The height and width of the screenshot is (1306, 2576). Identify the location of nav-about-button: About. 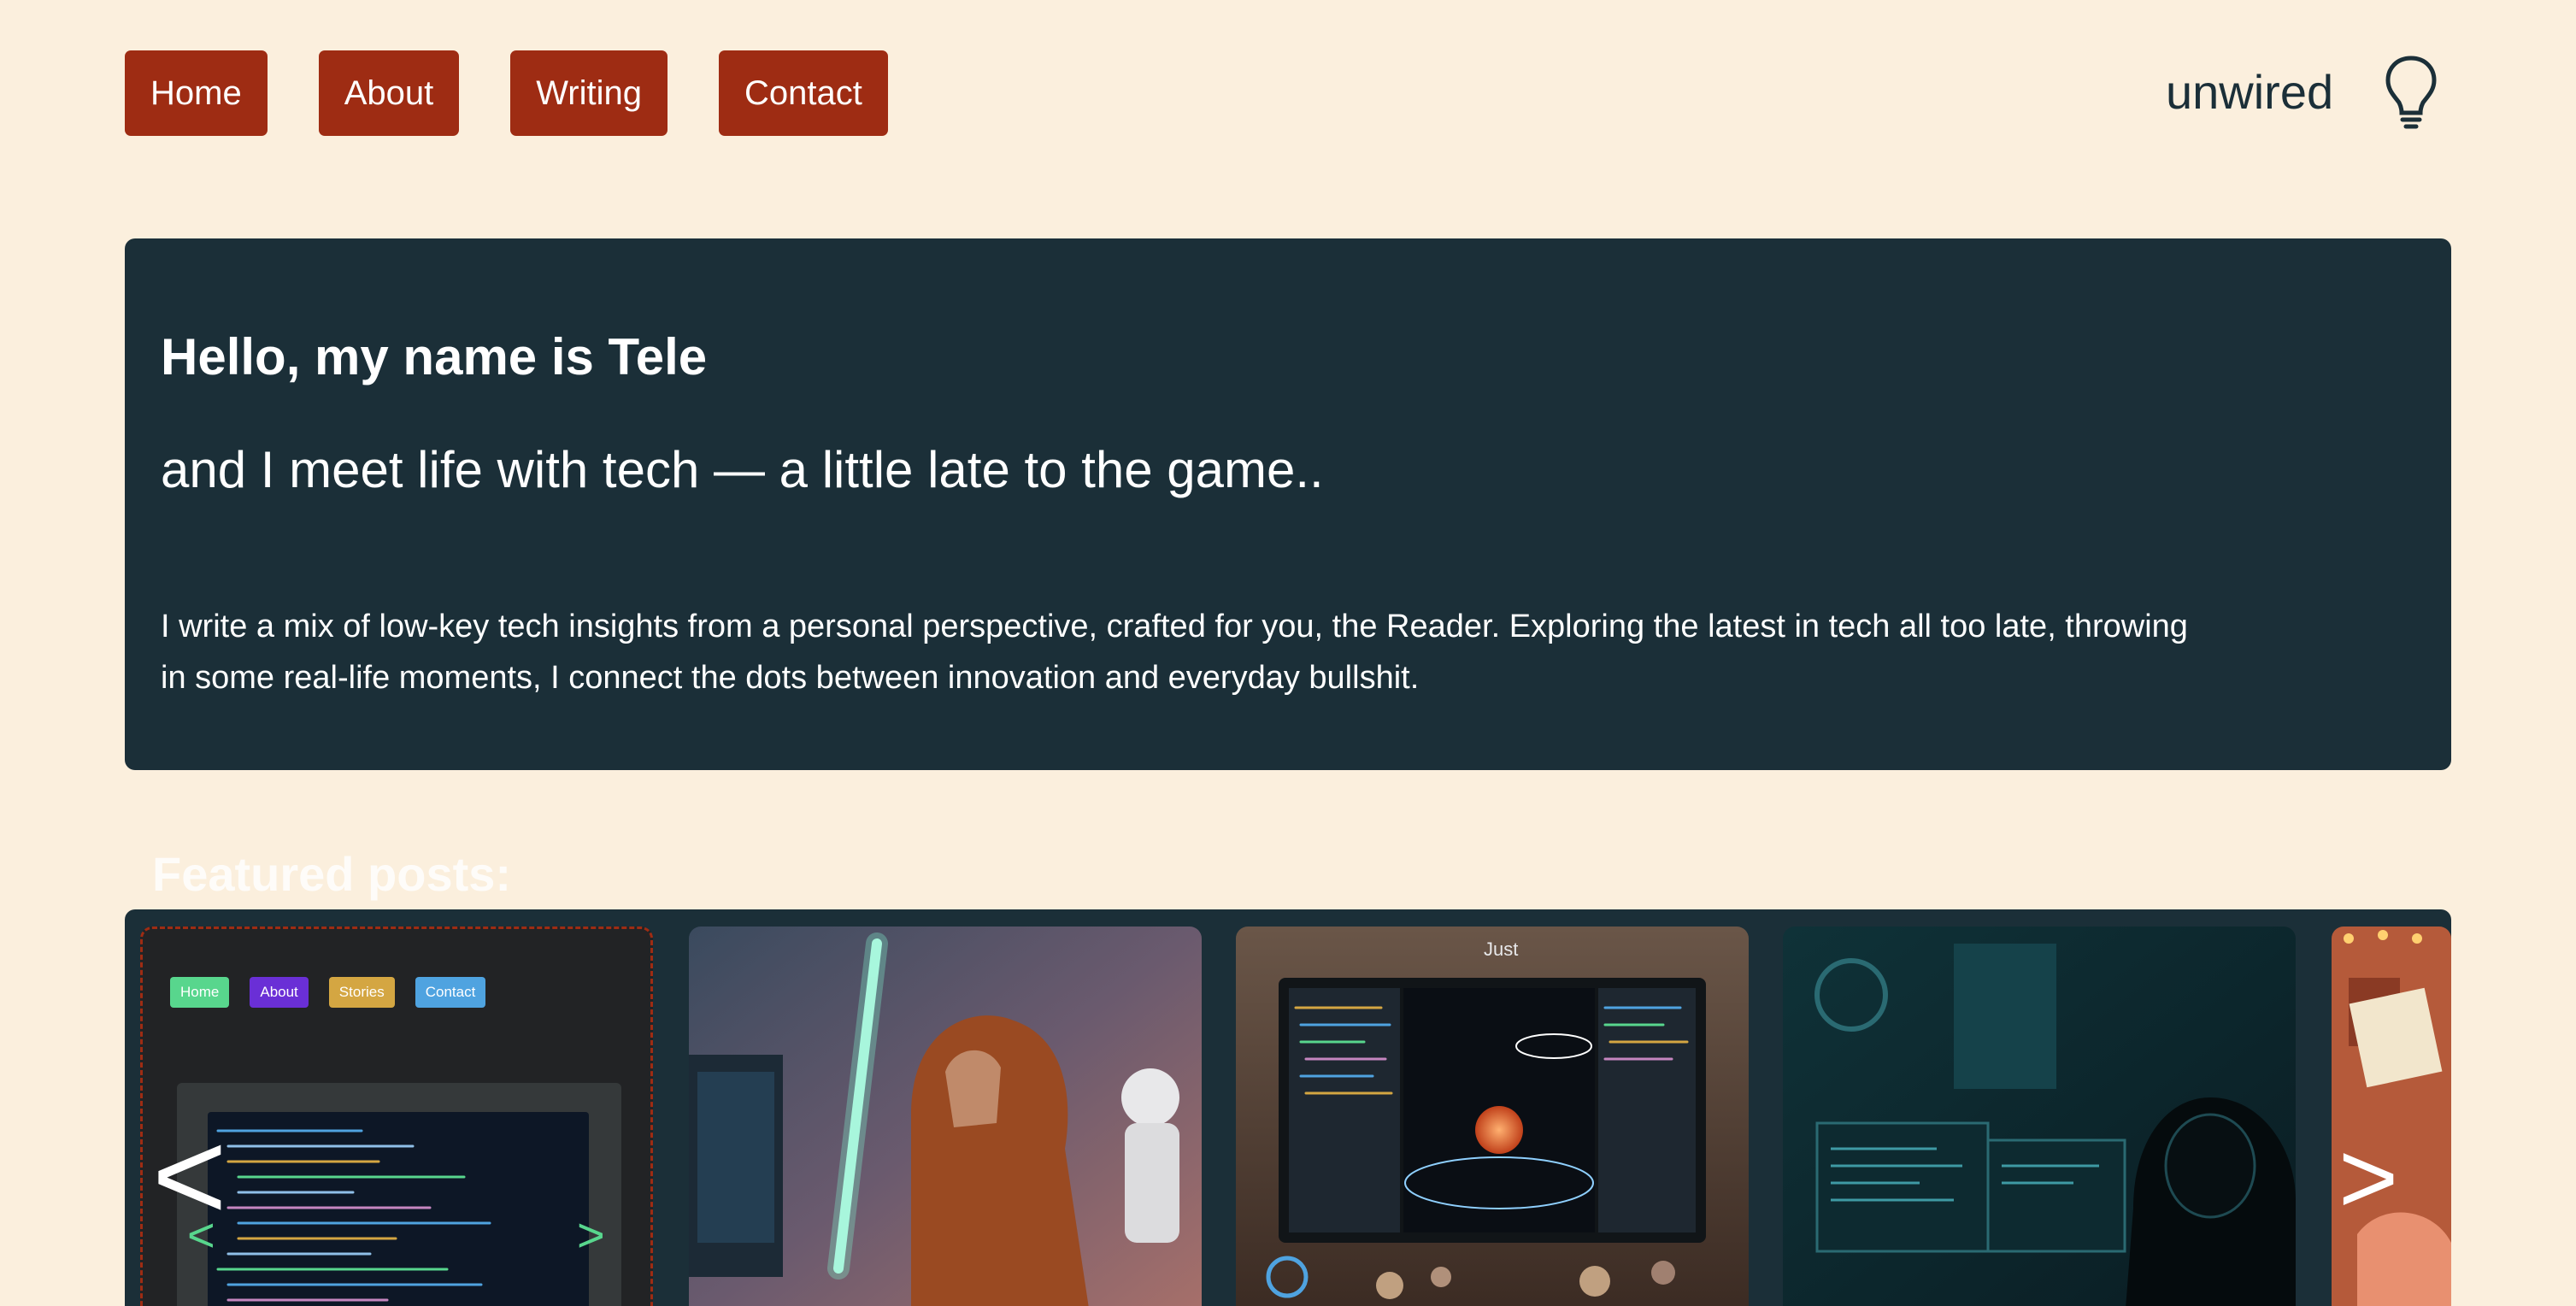
(389, 93).